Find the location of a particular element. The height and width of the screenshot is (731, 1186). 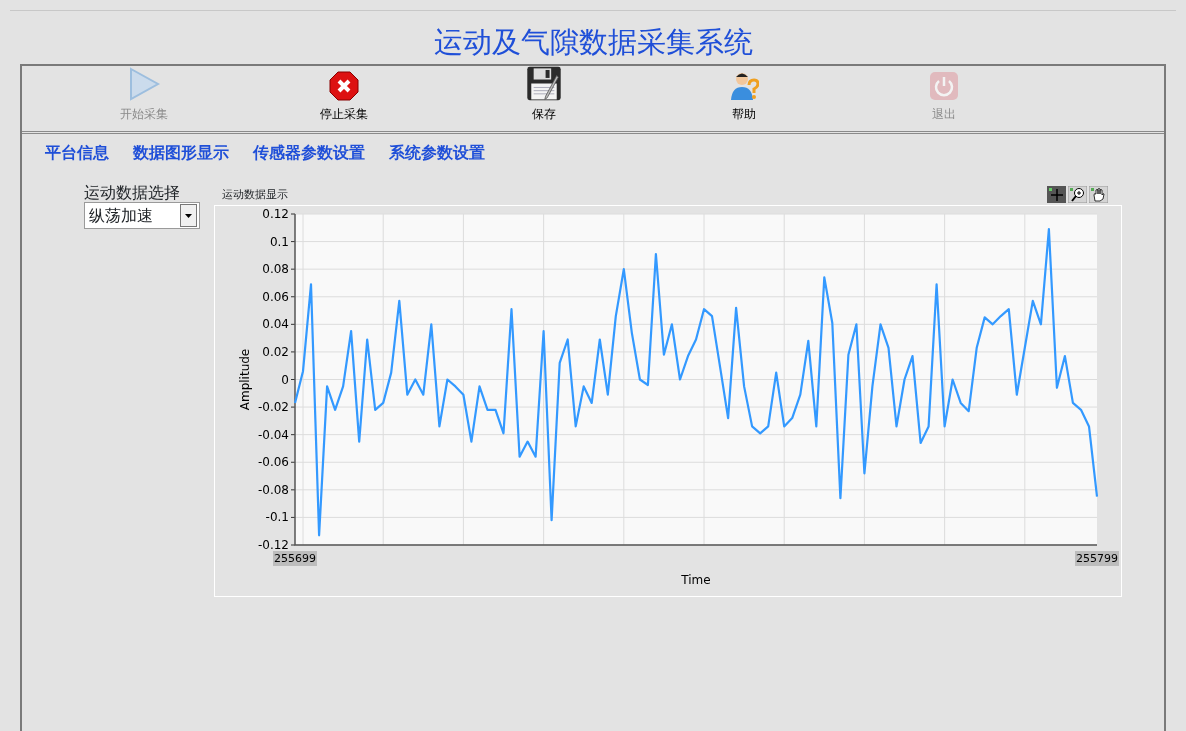

y-tick-label: -0.12 is located at coordinates (273, 545).